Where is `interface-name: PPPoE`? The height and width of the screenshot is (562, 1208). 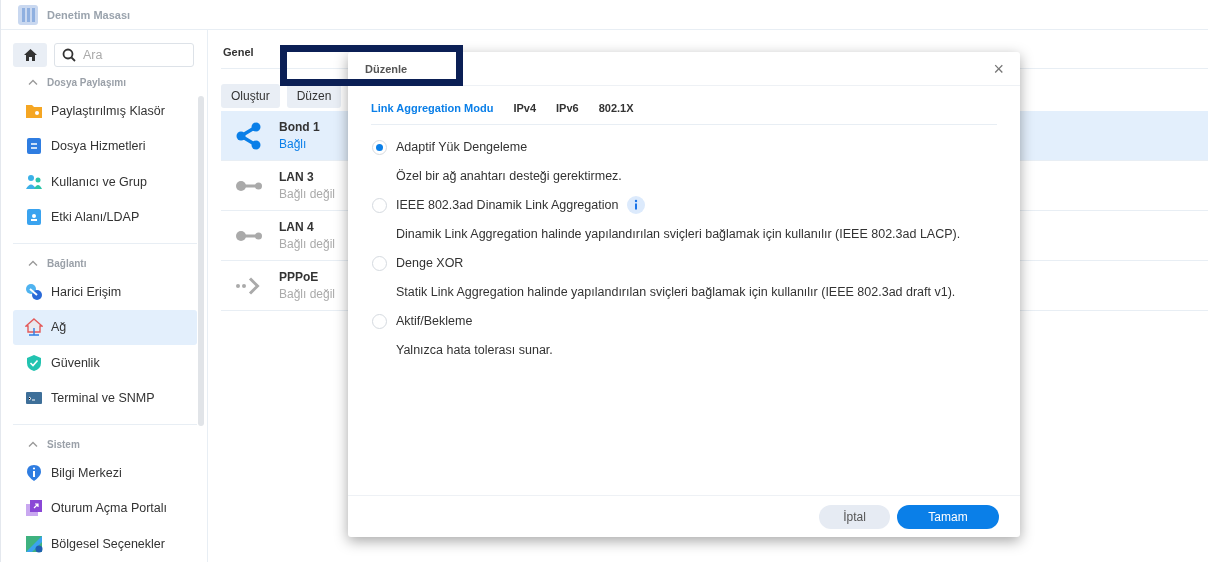
interface-name: PPPoE is located at coordinates (299, 277).